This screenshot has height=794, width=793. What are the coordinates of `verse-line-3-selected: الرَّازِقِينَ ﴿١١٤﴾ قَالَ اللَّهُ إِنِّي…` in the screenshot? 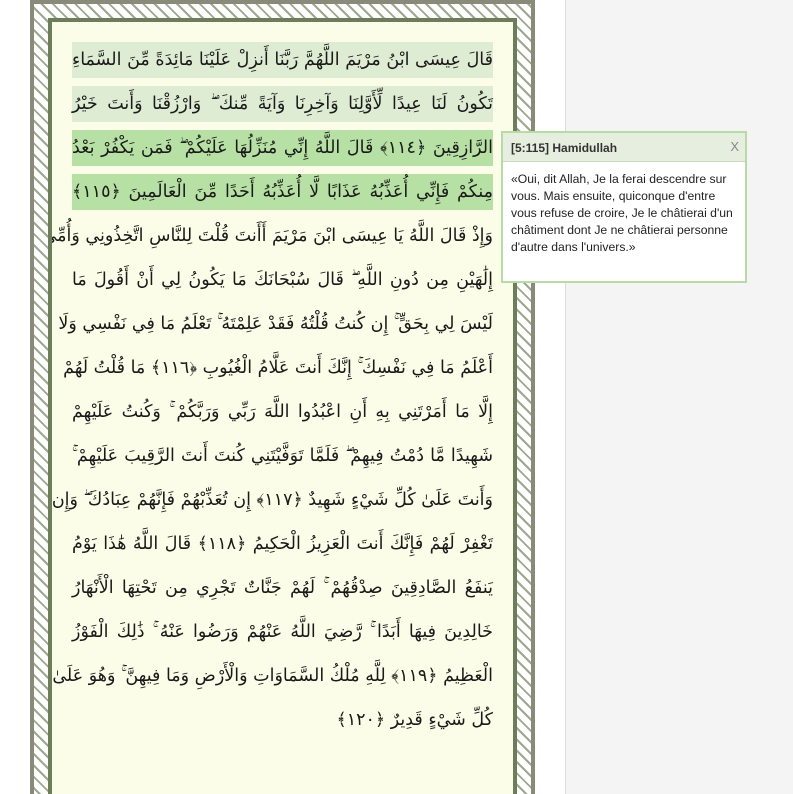 It's located at (282, 148).